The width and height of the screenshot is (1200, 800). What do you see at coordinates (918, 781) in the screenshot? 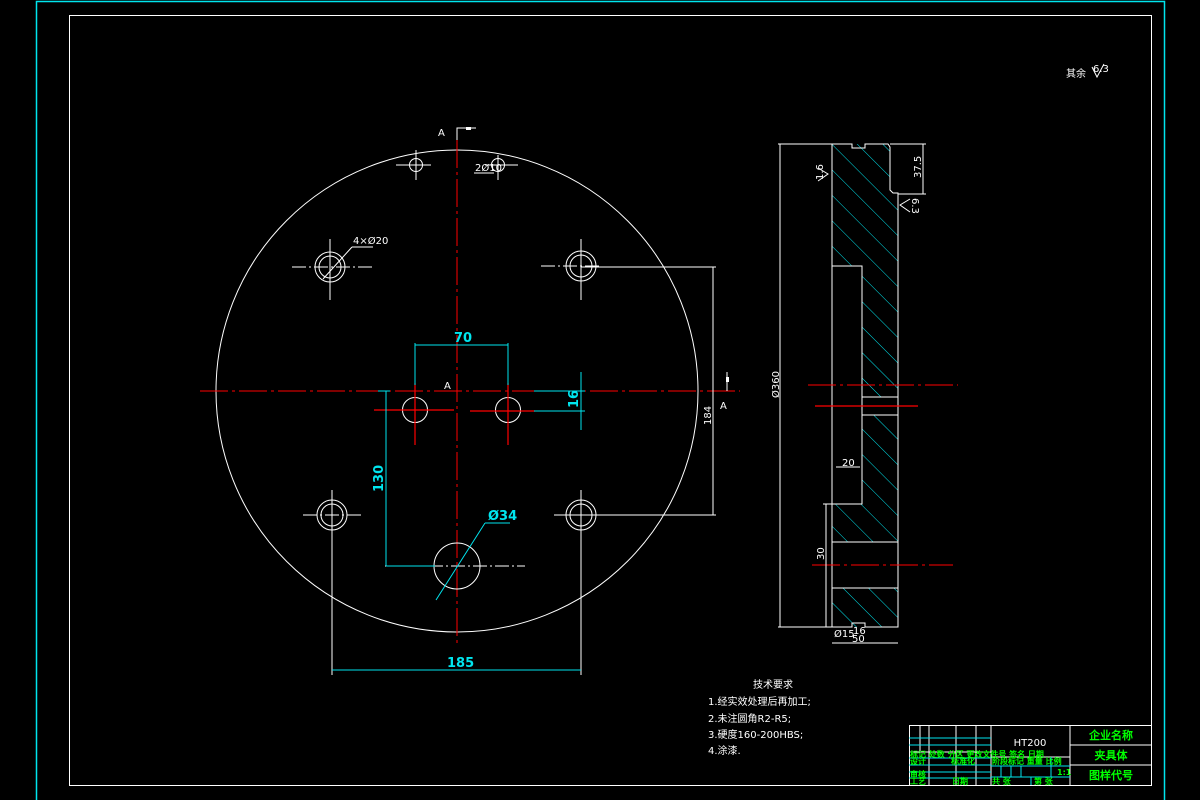
I see `process-label: 工艺` at bounding box center [918, 781].